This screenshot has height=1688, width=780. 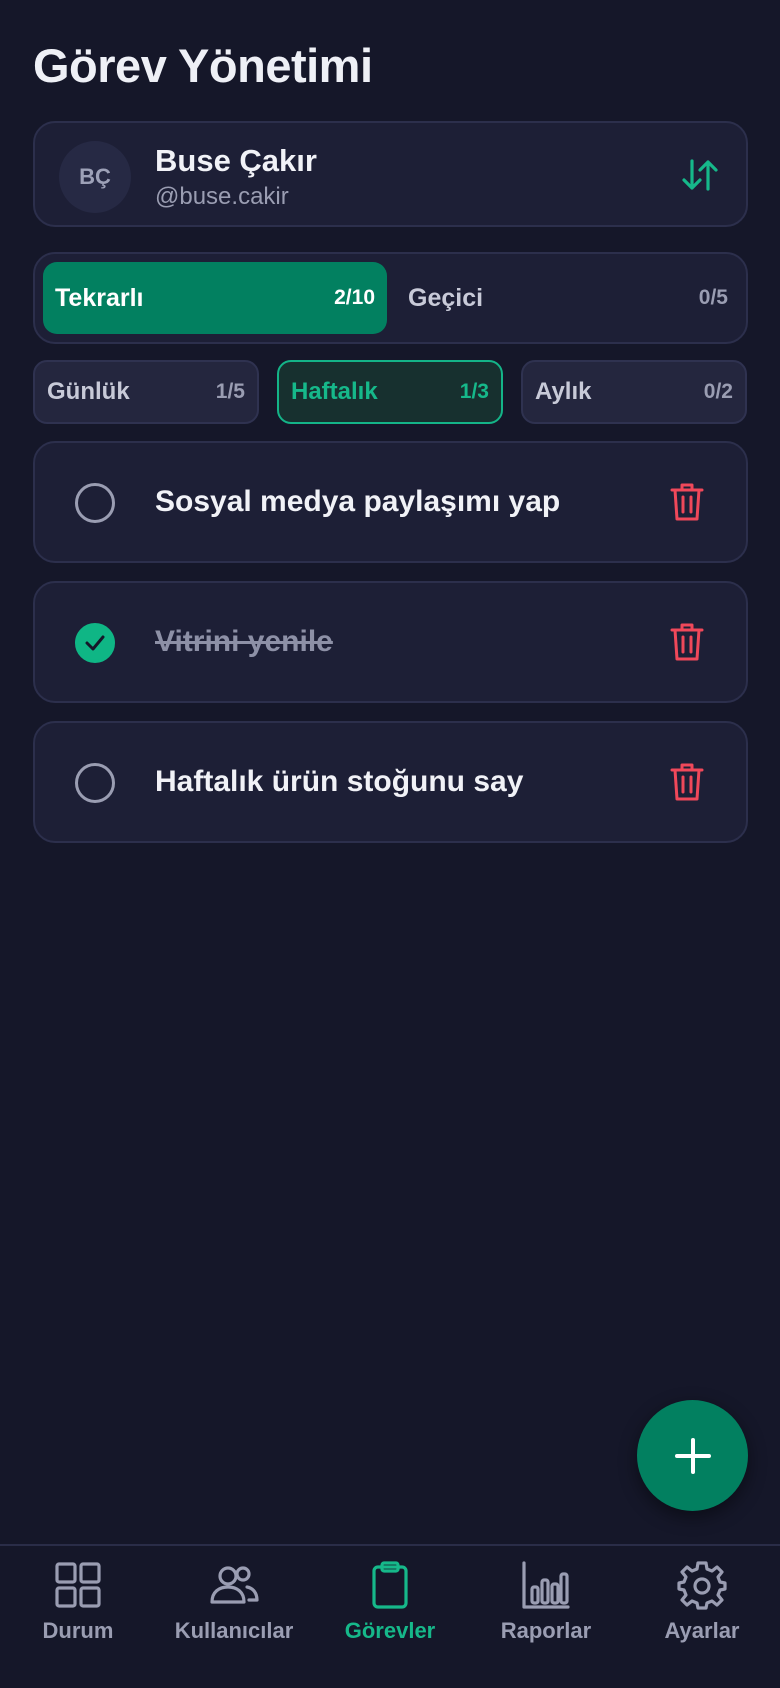 I want to click on add-task-button, so click(x=692, y=1455).